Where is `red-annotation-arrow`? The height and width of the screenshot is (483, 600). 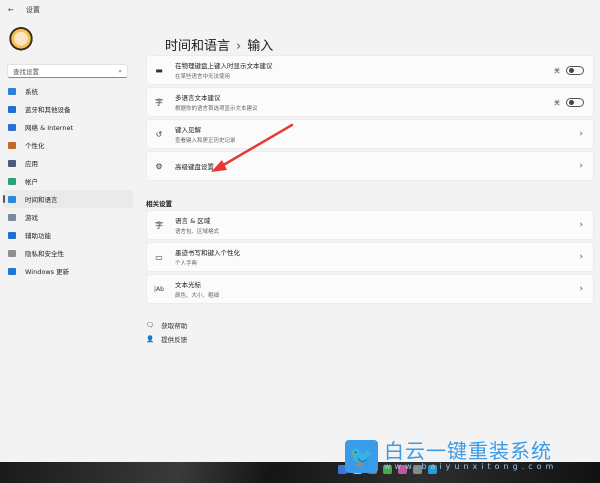 red-annotation-arrow is located at coordinates (252, 147).